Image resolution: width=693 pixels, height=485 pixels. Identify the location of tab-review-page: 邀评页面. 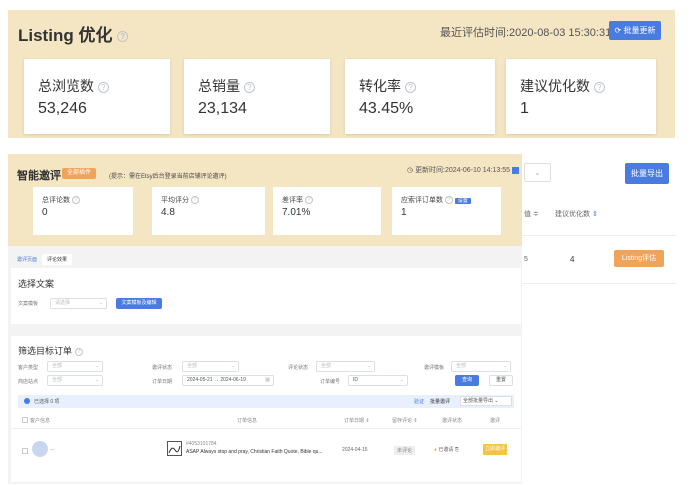
(27, 259).